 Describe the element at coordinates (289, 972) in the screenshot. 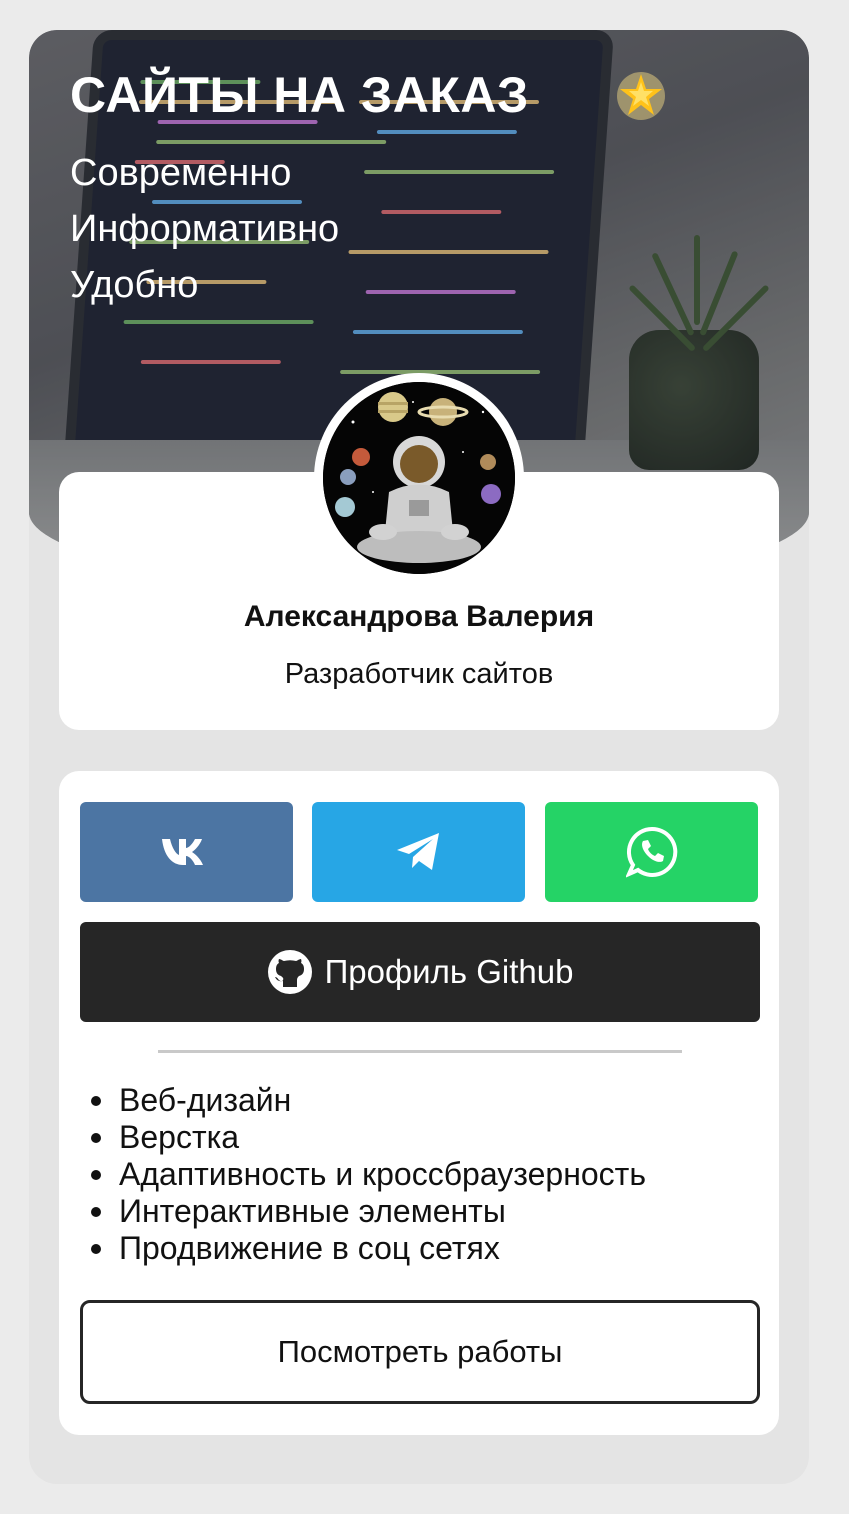

I see `github-icon` at that location.